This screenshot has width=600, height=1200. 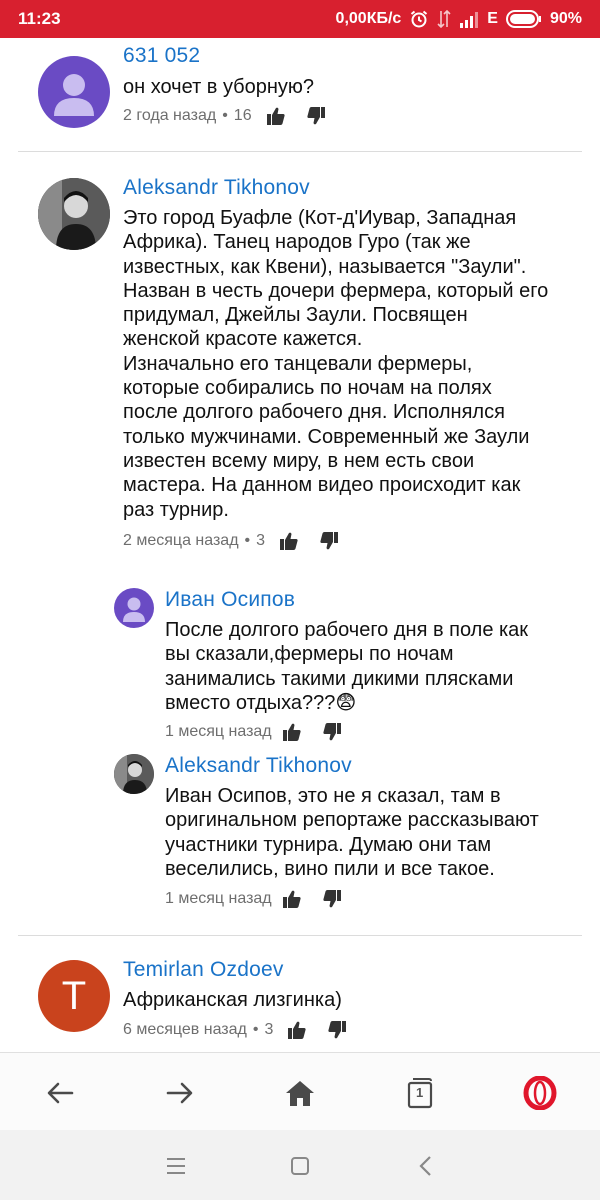 What do you see at coordinates (39, 18) in the screenshot?
I see `status-time: 11:23` at bounding box center [39, 18].